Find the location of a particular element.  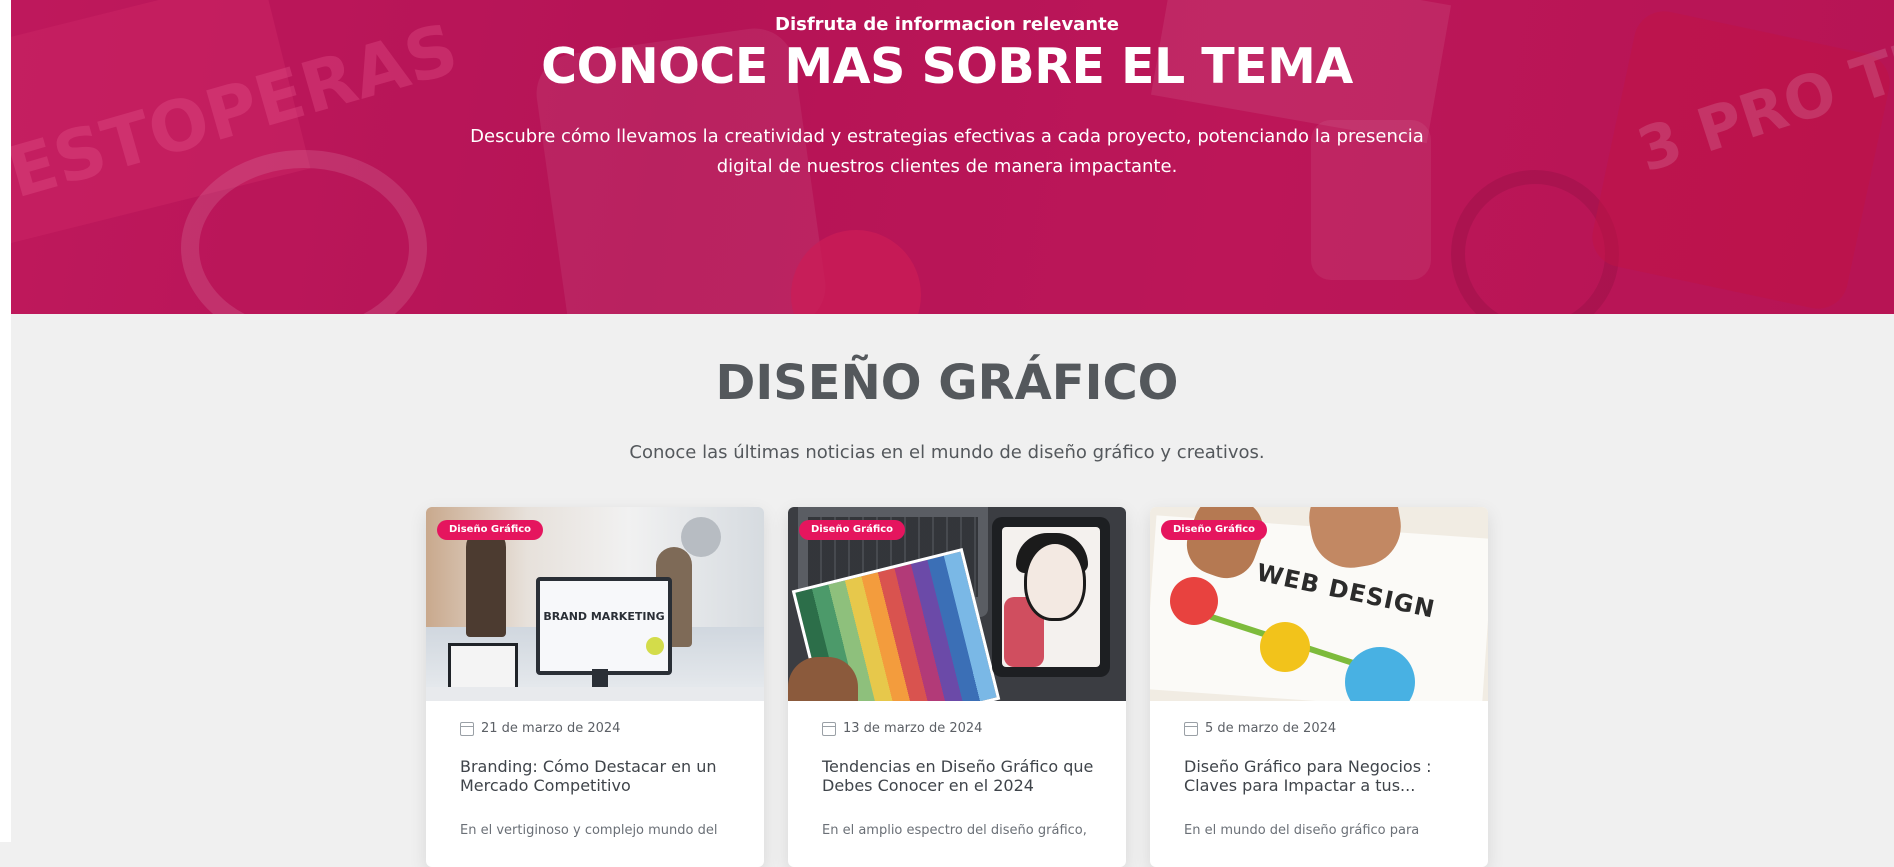

section-title: DISEÑO GRÁFICO is located at coordinates (947, 383).